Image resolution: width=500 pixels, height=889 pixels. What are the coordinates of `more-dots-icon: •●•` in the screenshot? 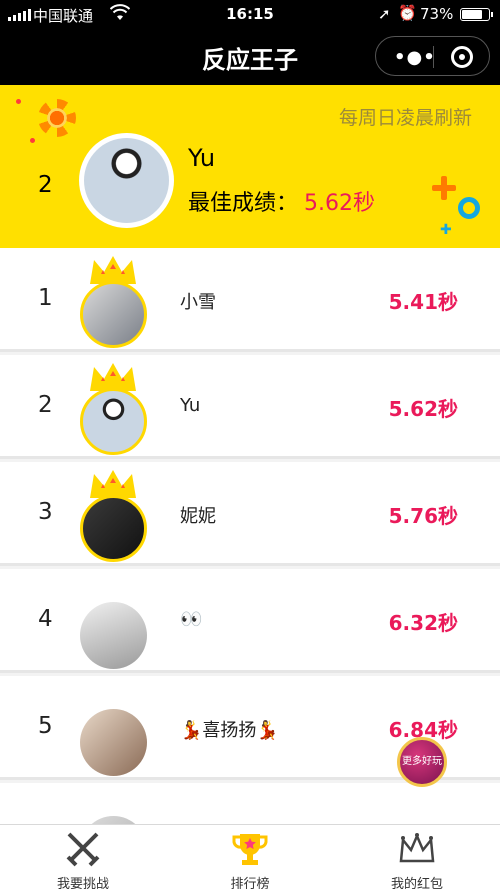 It's located at (415, 57).